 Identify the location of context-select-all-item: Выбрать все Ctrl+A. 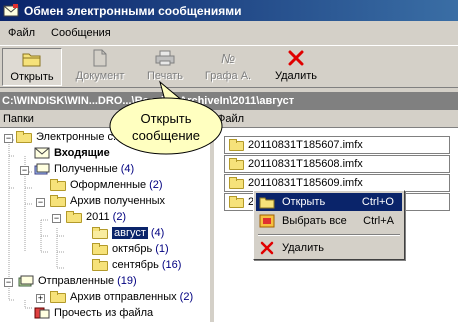
(329, 221).